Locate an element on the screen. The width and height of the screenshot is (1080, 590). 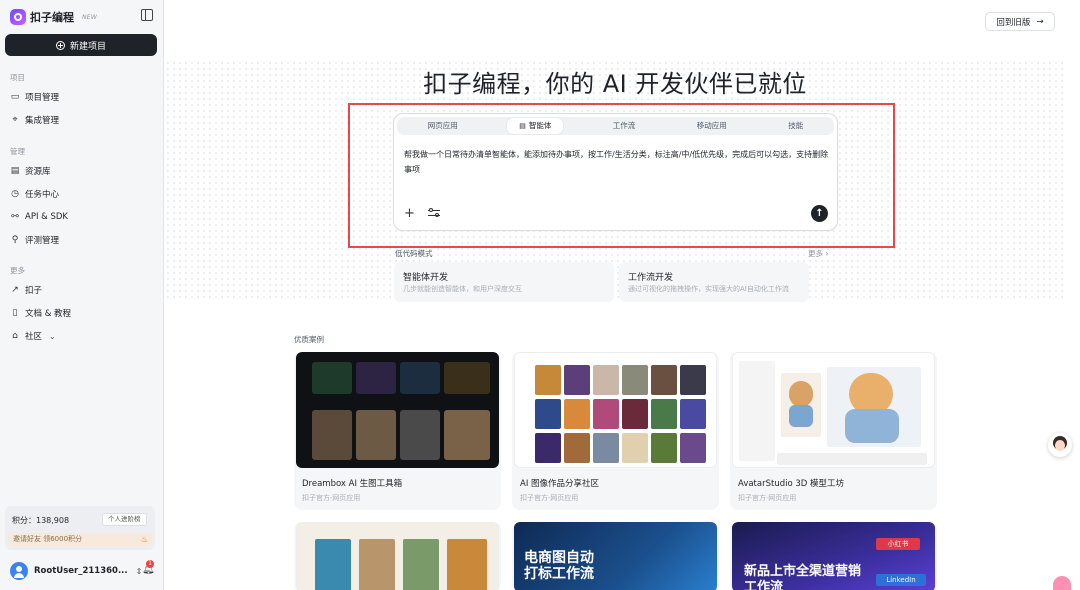
xiaohongshu-tag: 小红书 is located at coordinates (898, 544).